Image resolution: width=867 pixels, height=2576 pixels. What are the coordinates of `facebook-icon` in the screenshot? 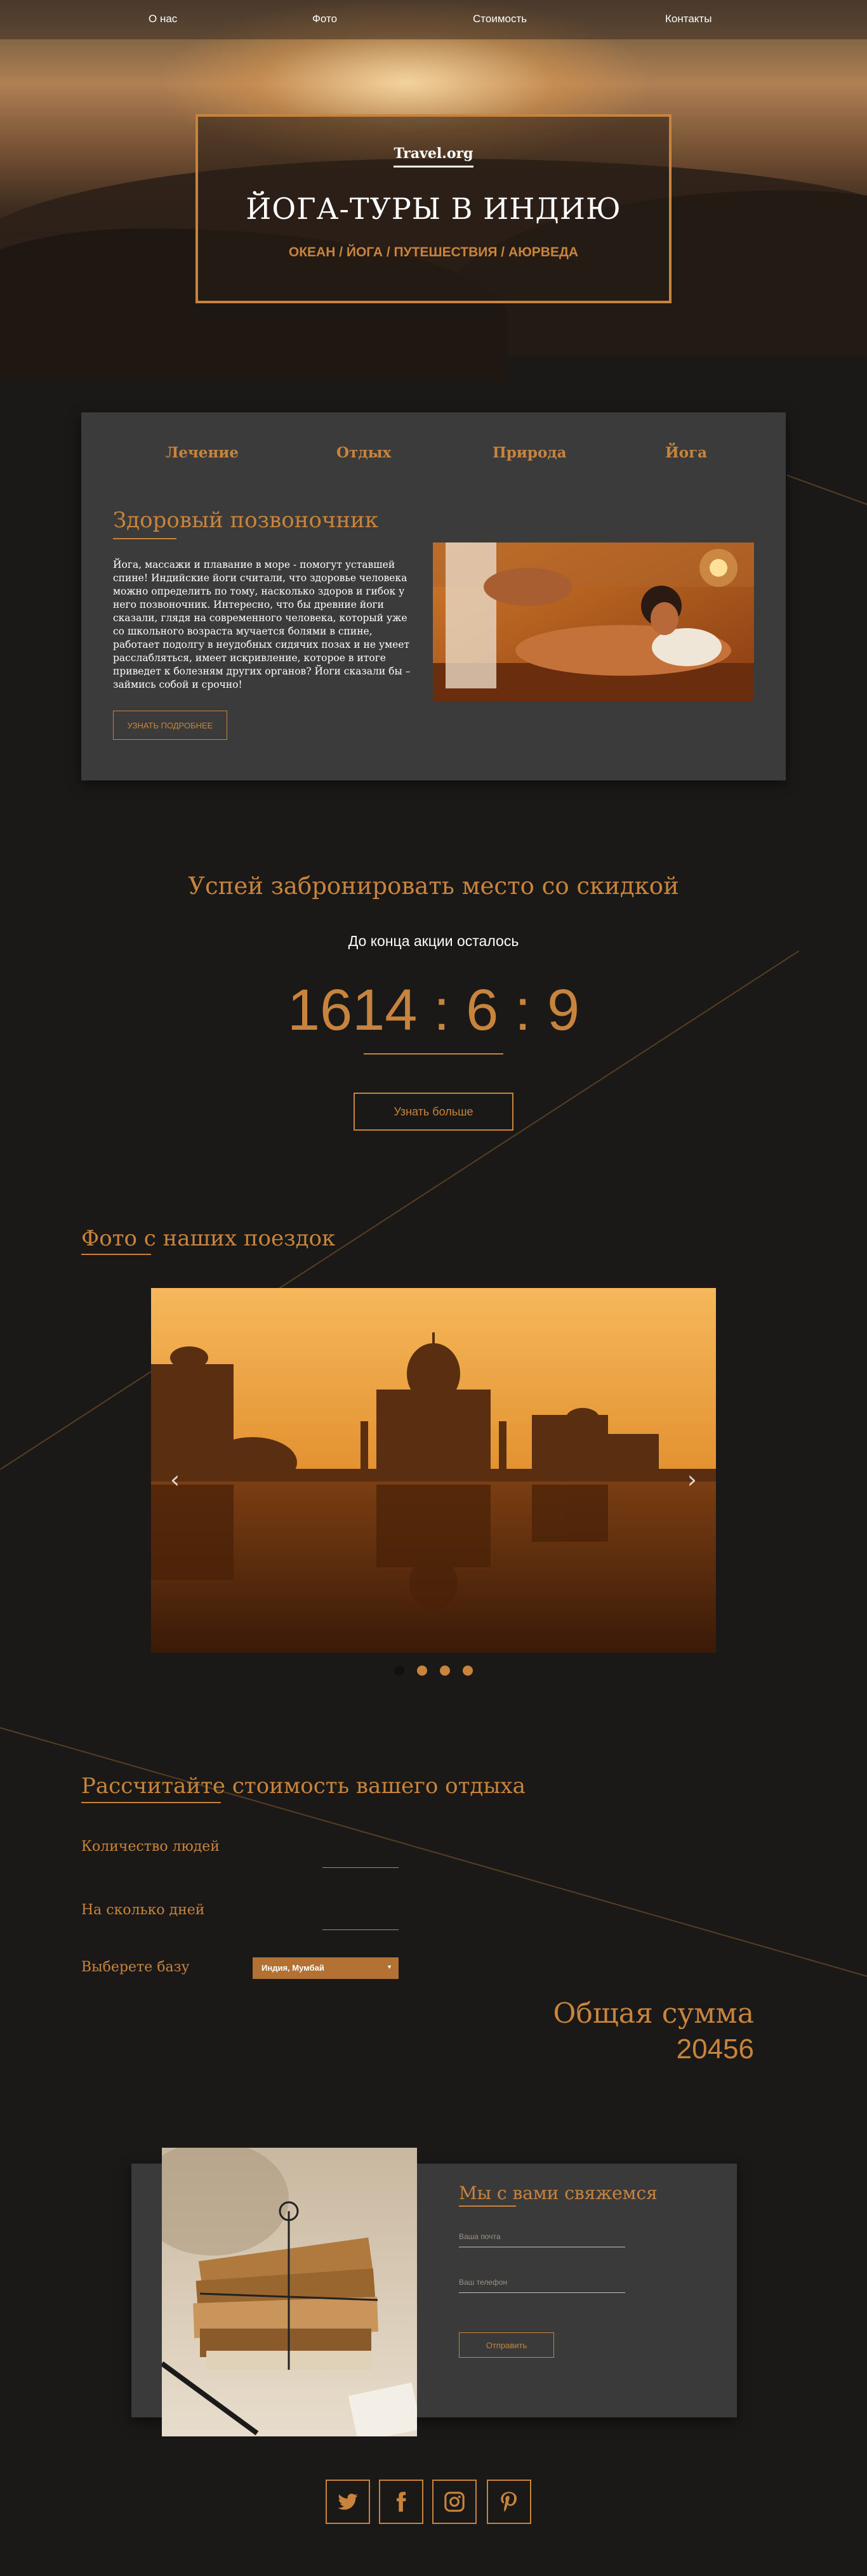 It's located at (401, 2502).